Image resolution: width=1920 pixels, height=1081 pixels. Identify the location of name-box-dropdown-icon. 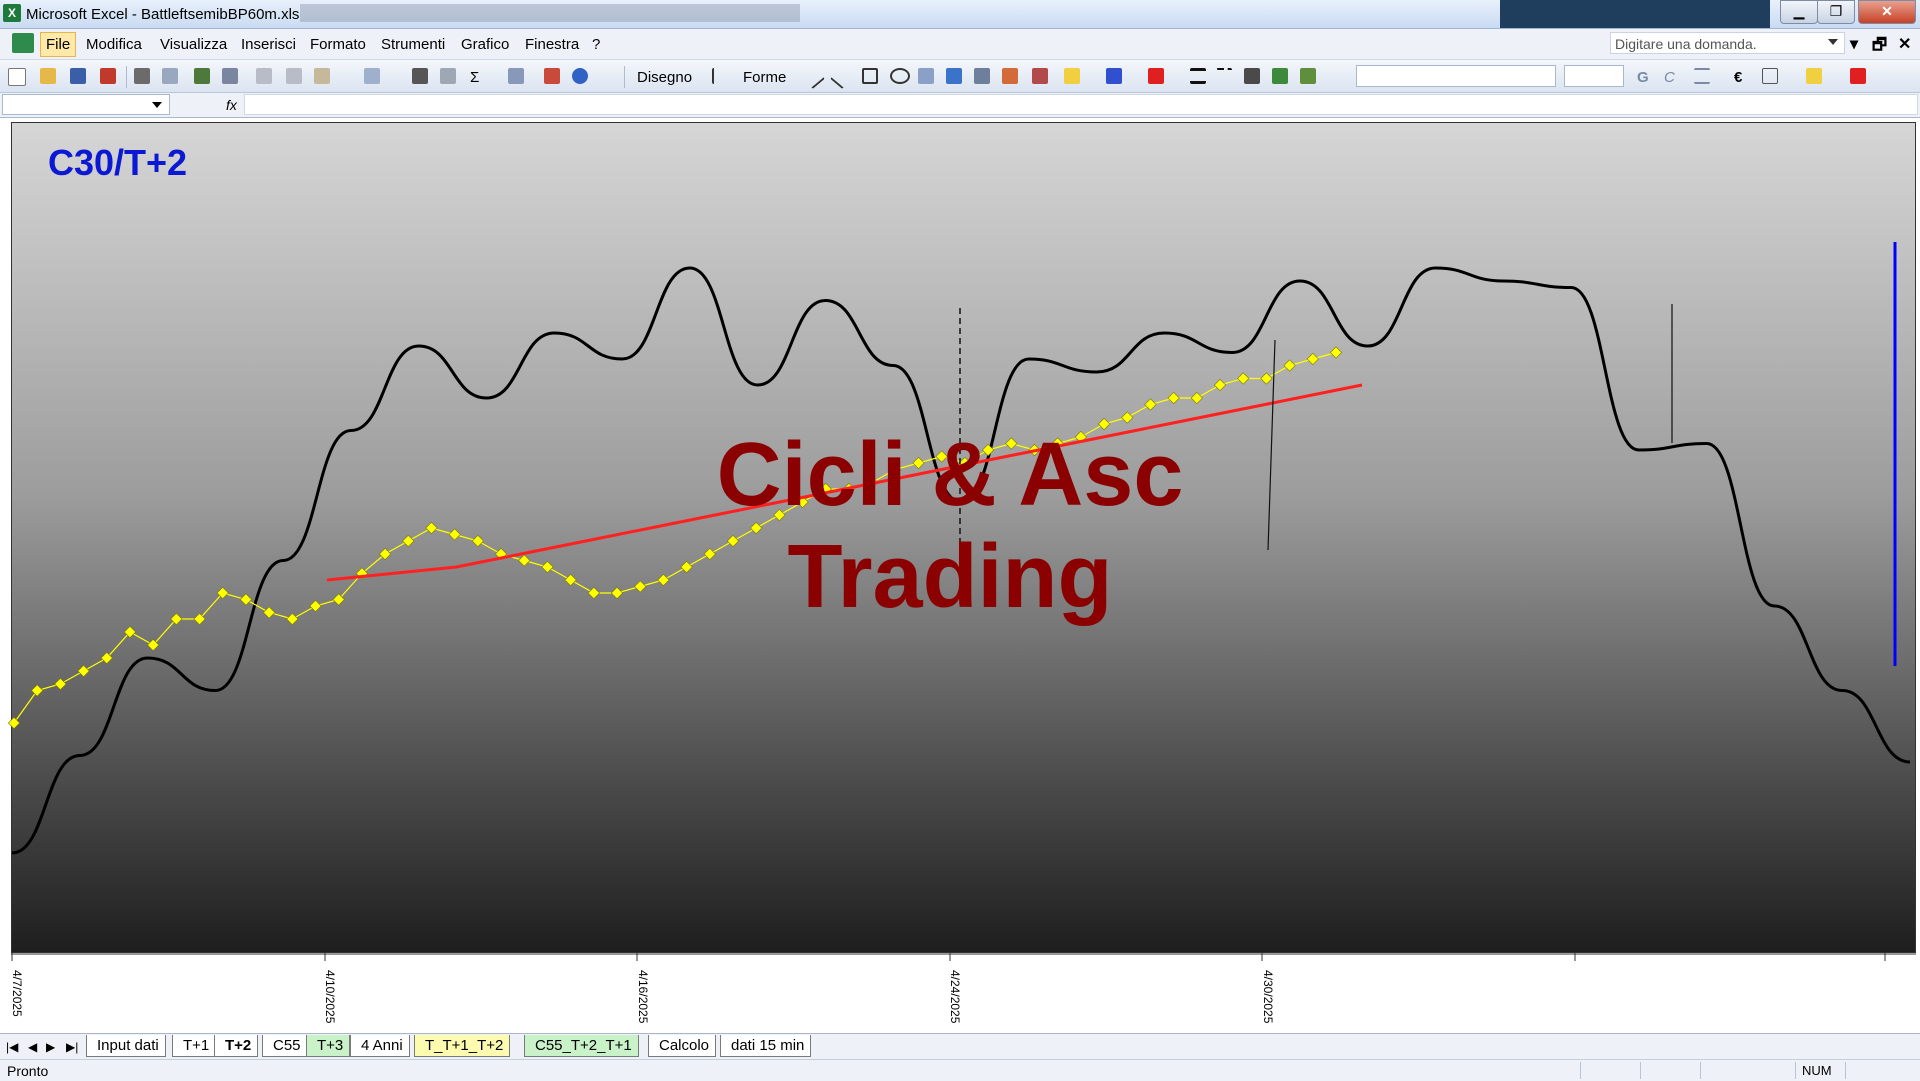
(157, 105).